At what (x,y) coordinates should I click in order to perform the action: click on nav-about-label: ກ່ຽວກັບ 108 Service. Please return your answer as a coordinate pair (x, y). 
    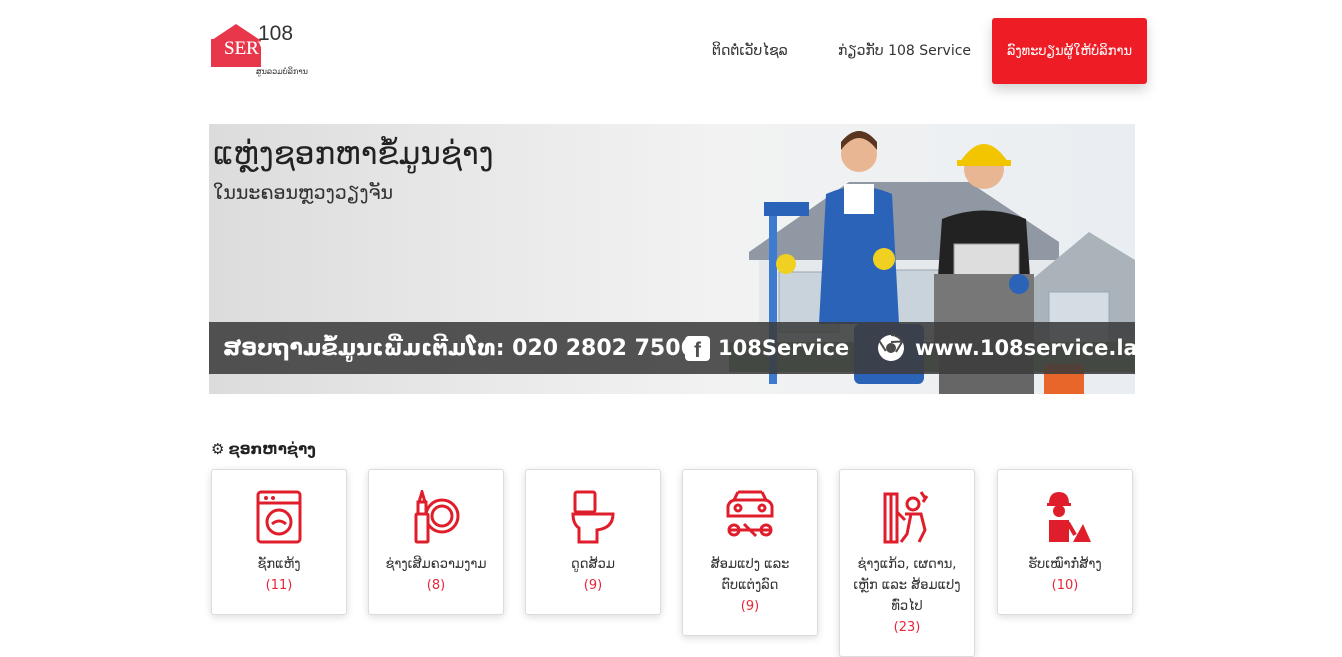
    Looking at the image, I should click on (905, 51).